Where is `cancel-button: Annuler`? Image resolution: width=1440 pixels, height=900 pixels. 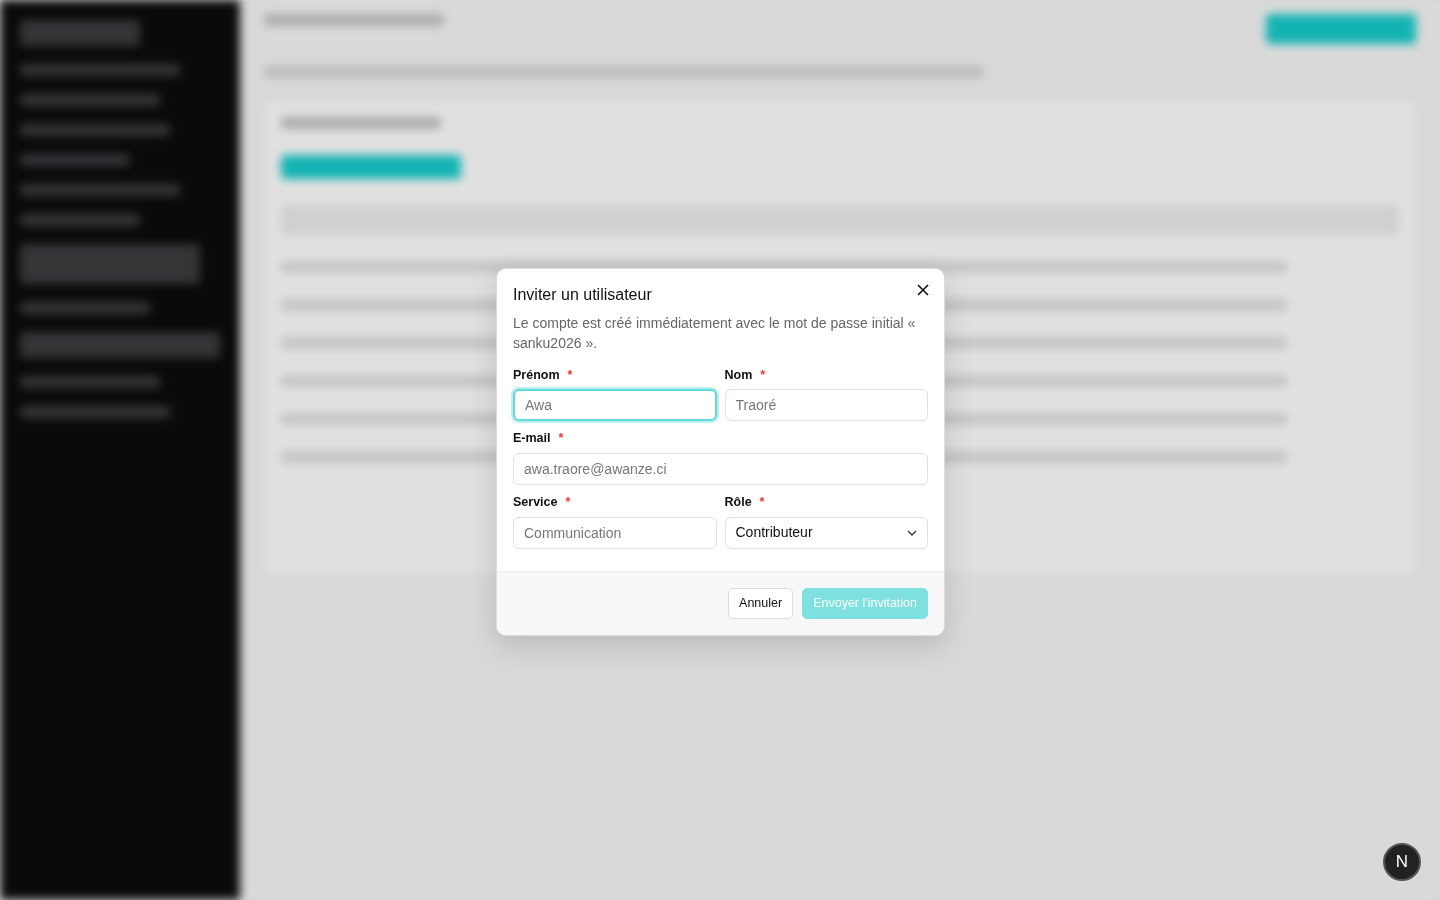
cancel-button: Annuler is located at coordinates (761, 603).